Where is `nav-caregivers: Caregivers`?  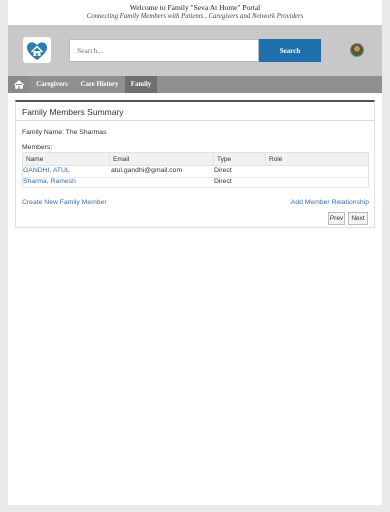 nav-caregivers: Caregivers is located at coordinates (52, 84).